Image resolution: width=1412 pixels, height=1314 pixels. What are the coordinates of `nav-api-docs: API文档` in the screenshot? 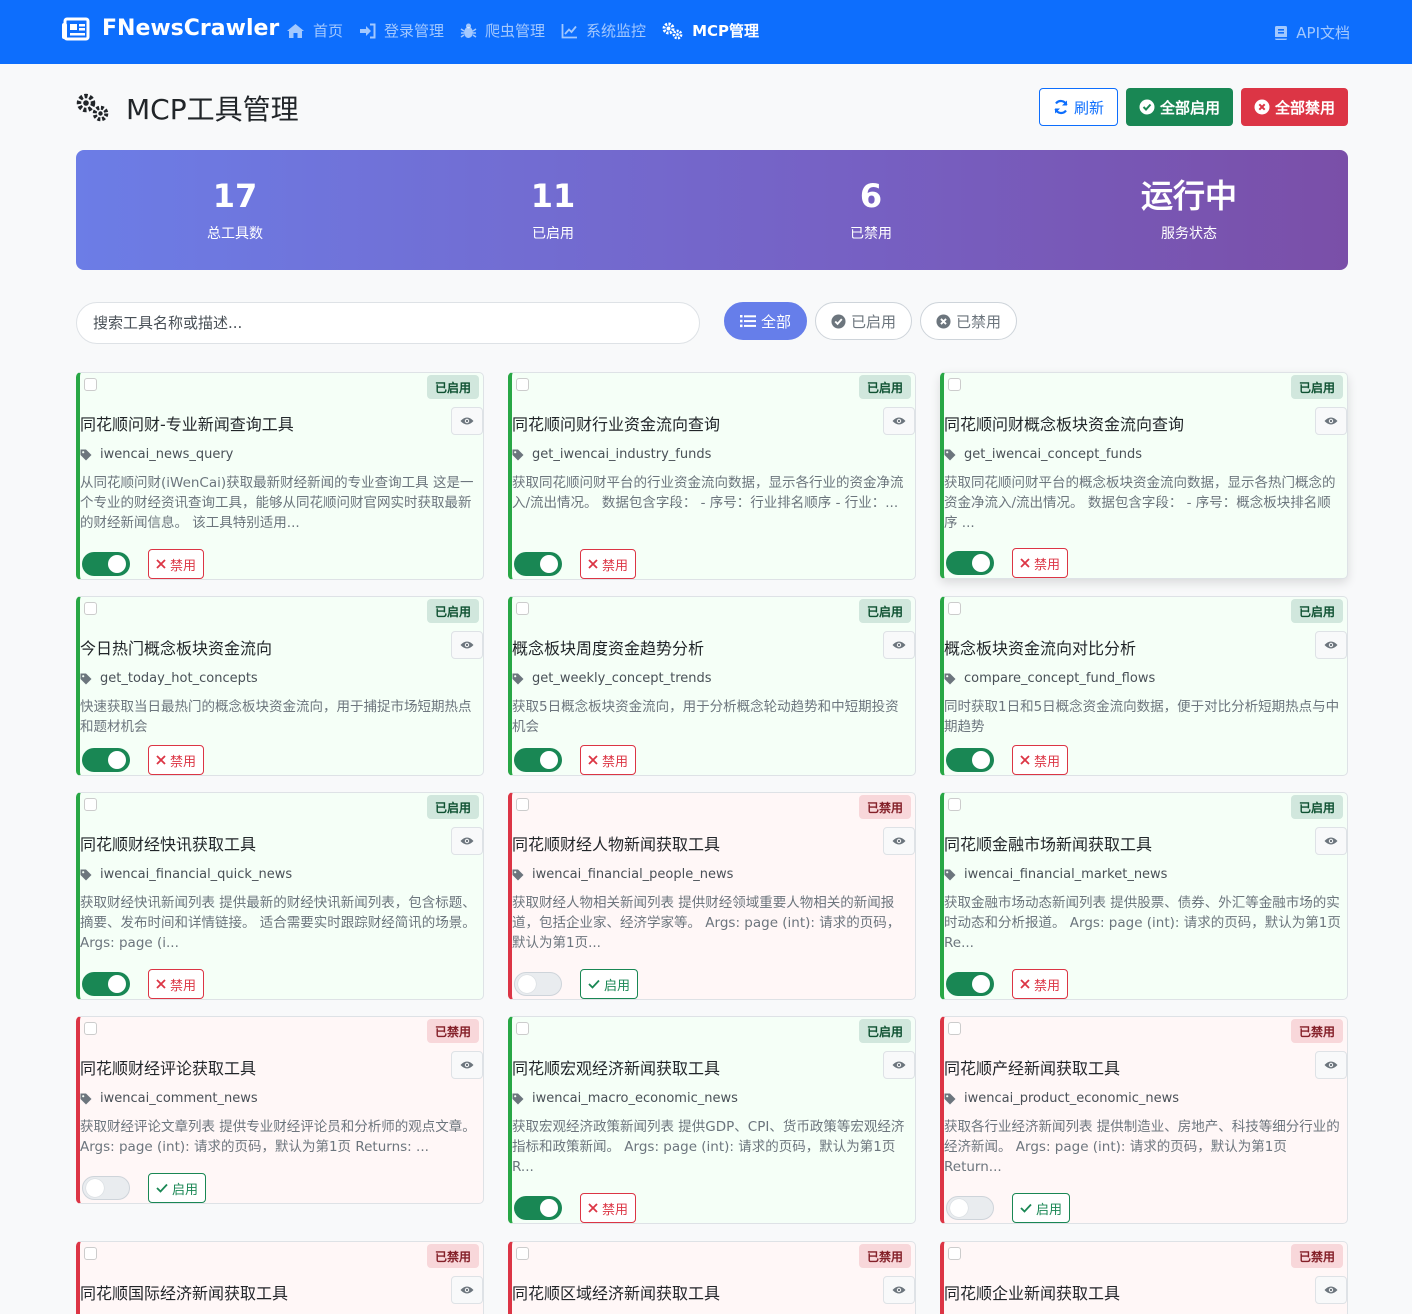 It's located at (1312, 32).